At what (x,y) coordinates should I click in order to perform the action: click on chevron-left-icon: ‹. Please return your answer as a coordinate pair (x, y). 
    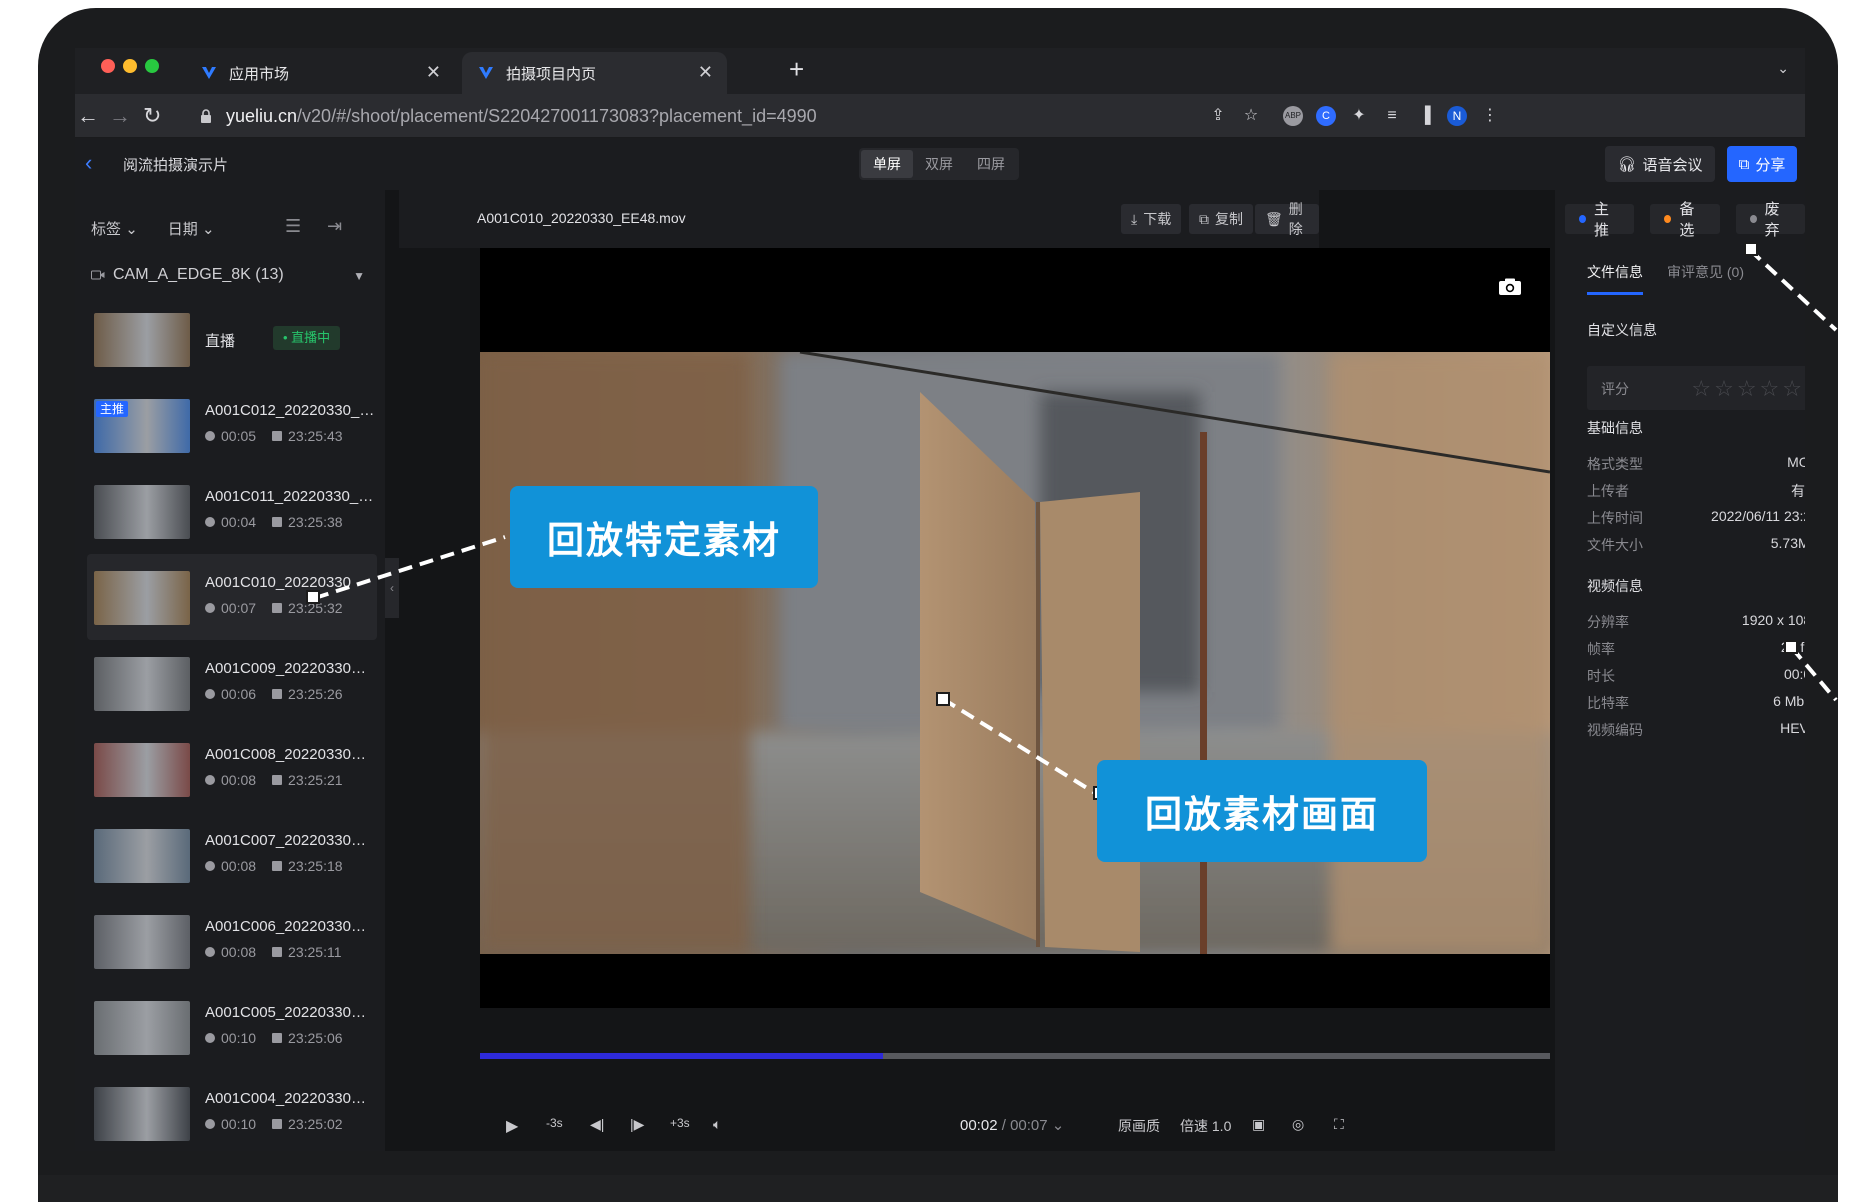
    Looking at the image, I should click on (88, 163).